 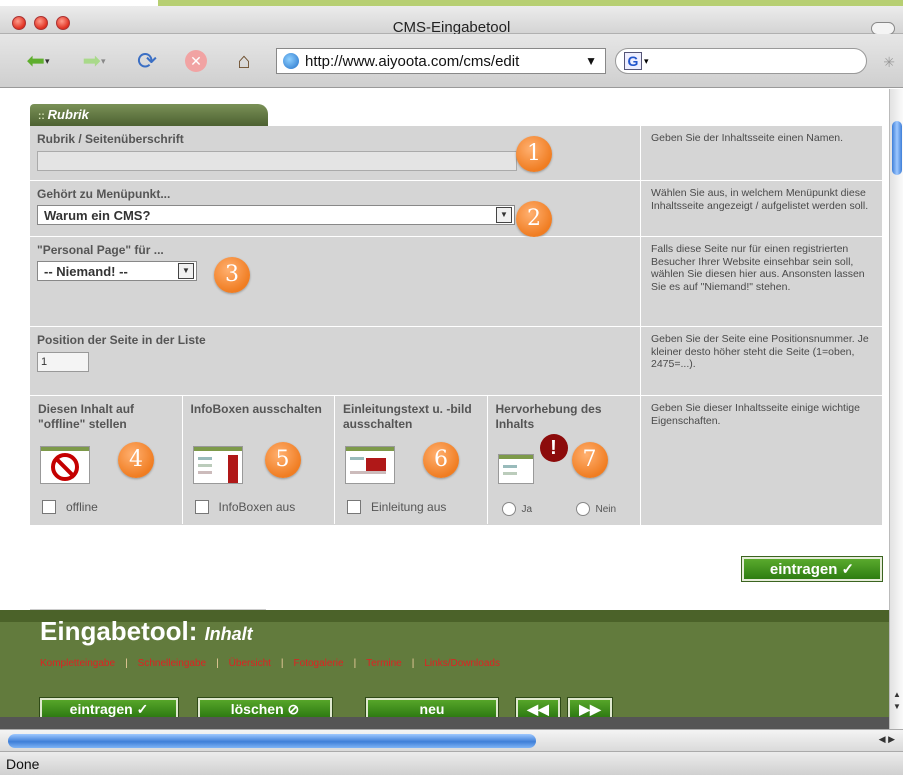 What do you see at coordinates (591, 61) in the screenshot?
I see `url-dropdown-icon: ▼` at bounding box center [591, 61].